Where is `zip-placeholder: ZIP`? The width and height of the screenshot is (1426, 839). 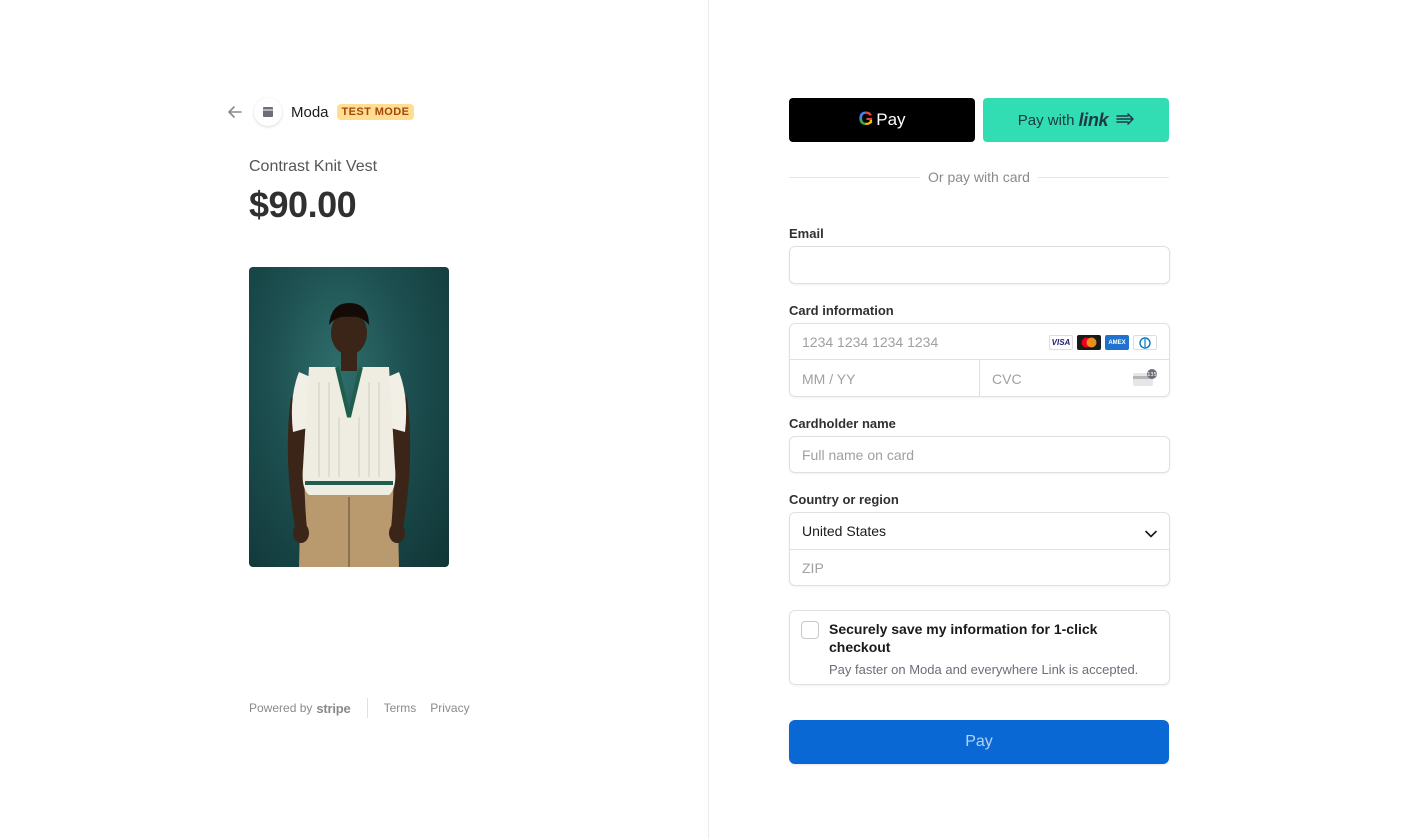 zip-placeholder: ZIP is located at coordinates (813, 568).